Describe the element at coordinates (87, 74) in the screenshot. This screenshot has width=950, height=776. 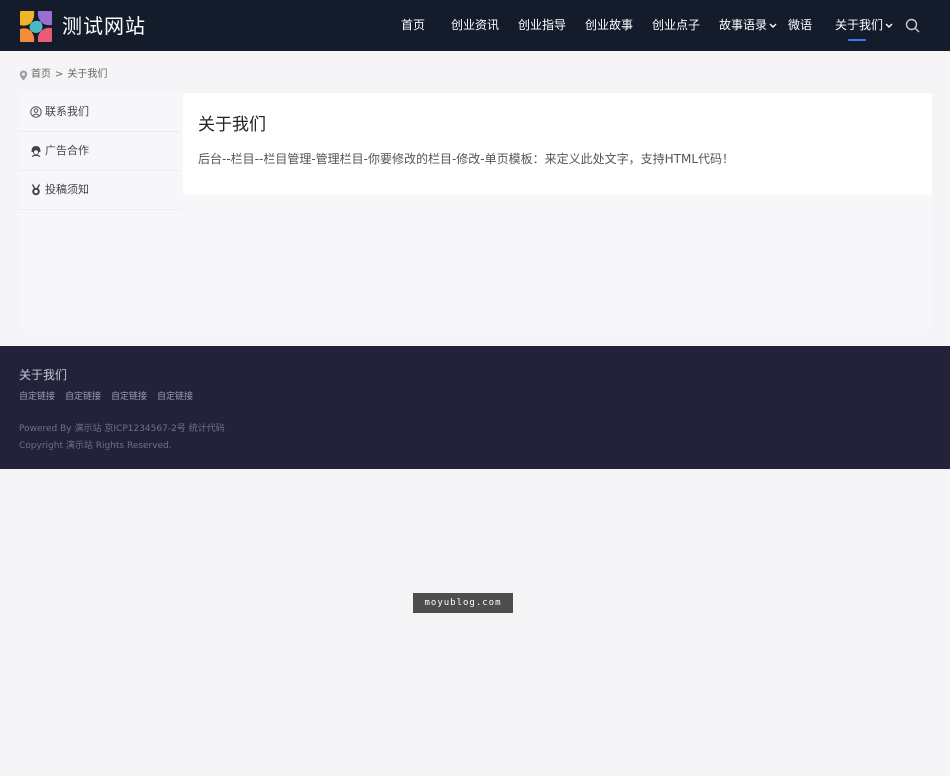
I see `breadcrumb-current: 关于我们` at that location.